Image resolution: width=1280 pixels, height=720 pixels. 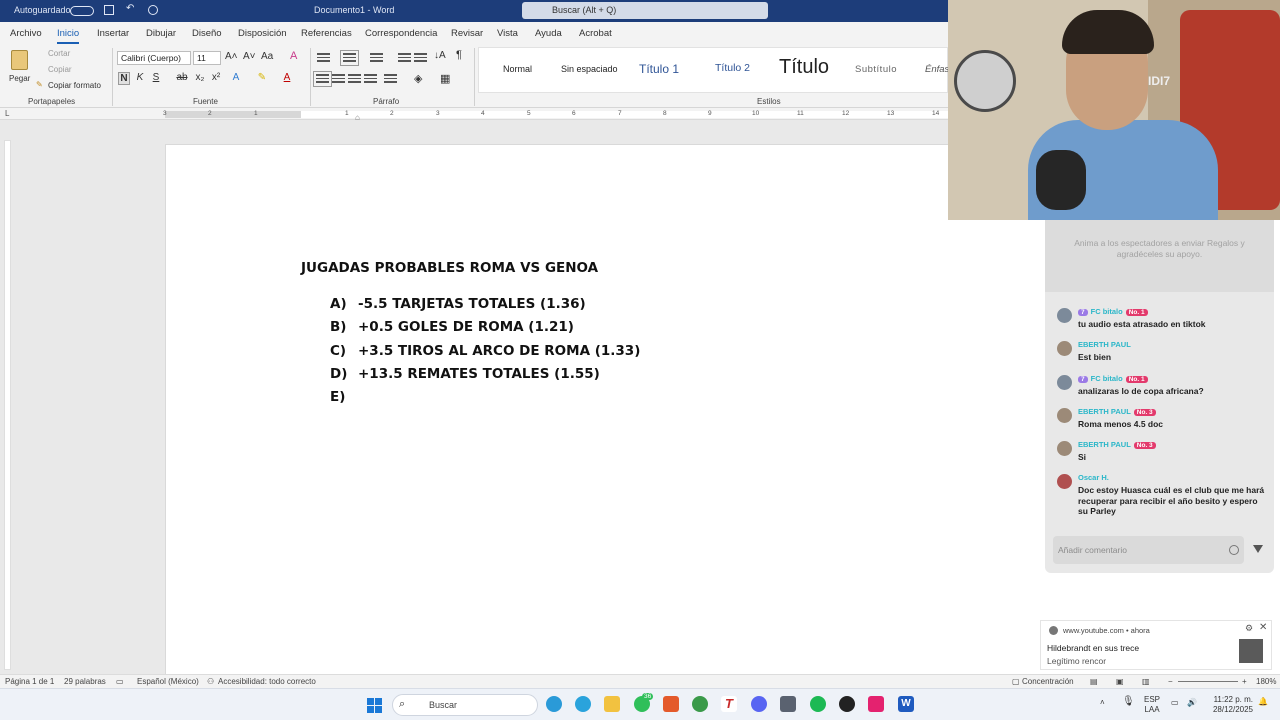 What do you see at coordinates (293, 56) in the screenshot?
I see `clear-format-icon: A` at bounding box center [293, 56].